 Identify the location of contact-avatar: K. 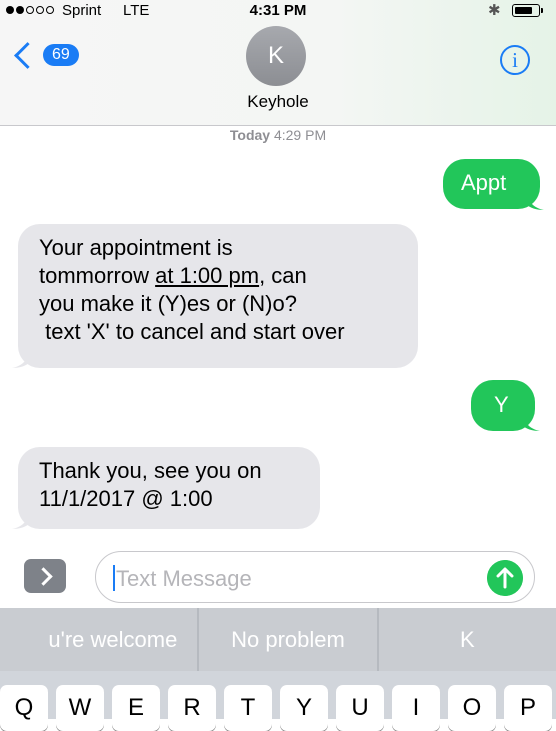
(276, 56).